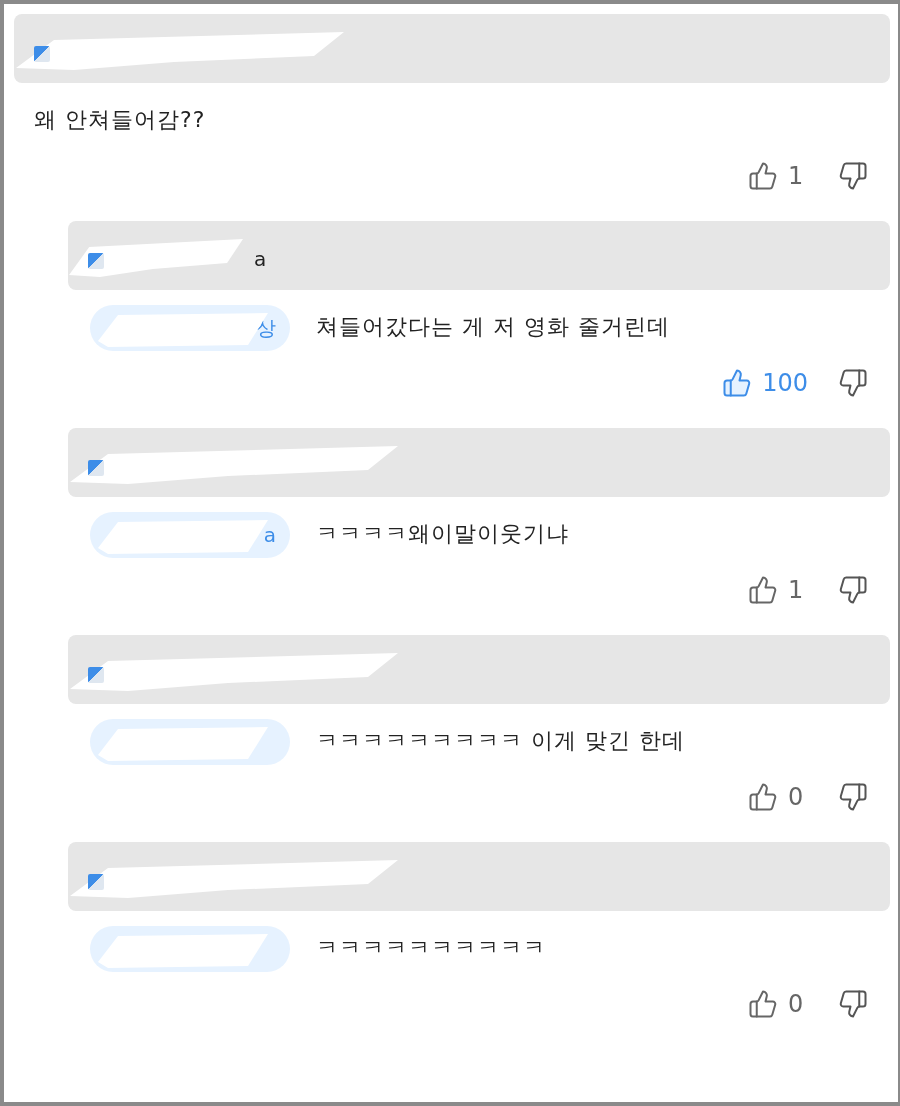 The width and height of the screenshot is (900, 1106). I want to click on like-button: 100, so click(765, 383).